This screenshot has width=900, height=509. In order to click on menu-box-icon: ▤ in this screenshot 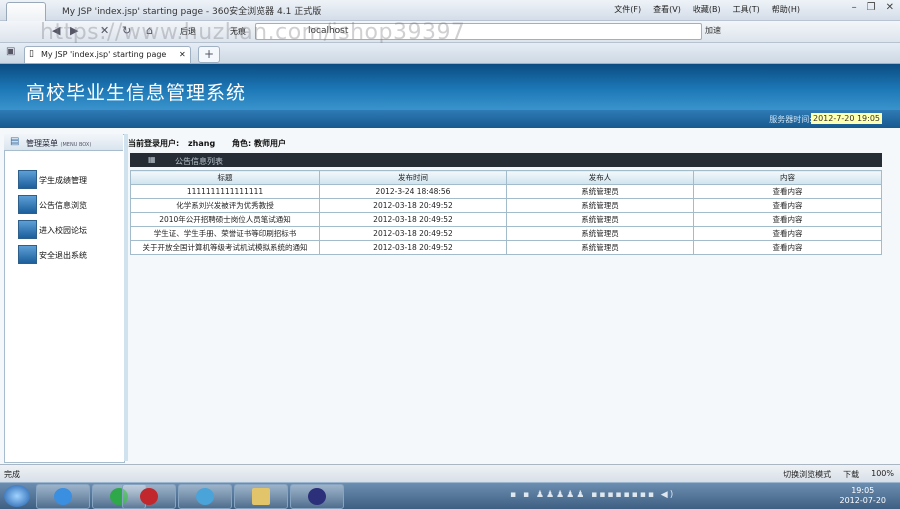, I will do `click(15, 141)`.